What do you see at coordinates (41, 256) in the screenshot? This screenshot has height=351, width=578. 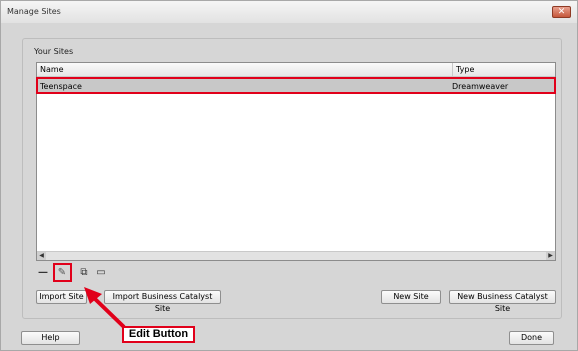 I see `scroll-left-icon: ◀` at bounding box center [41, 256].